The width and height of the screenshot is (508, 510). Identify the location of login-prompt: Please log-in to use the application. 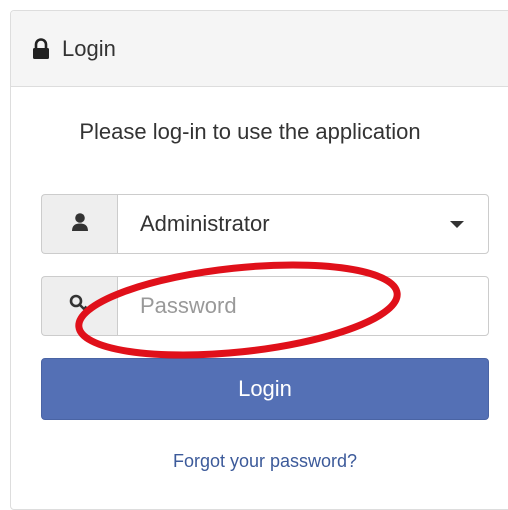
(250, 131).